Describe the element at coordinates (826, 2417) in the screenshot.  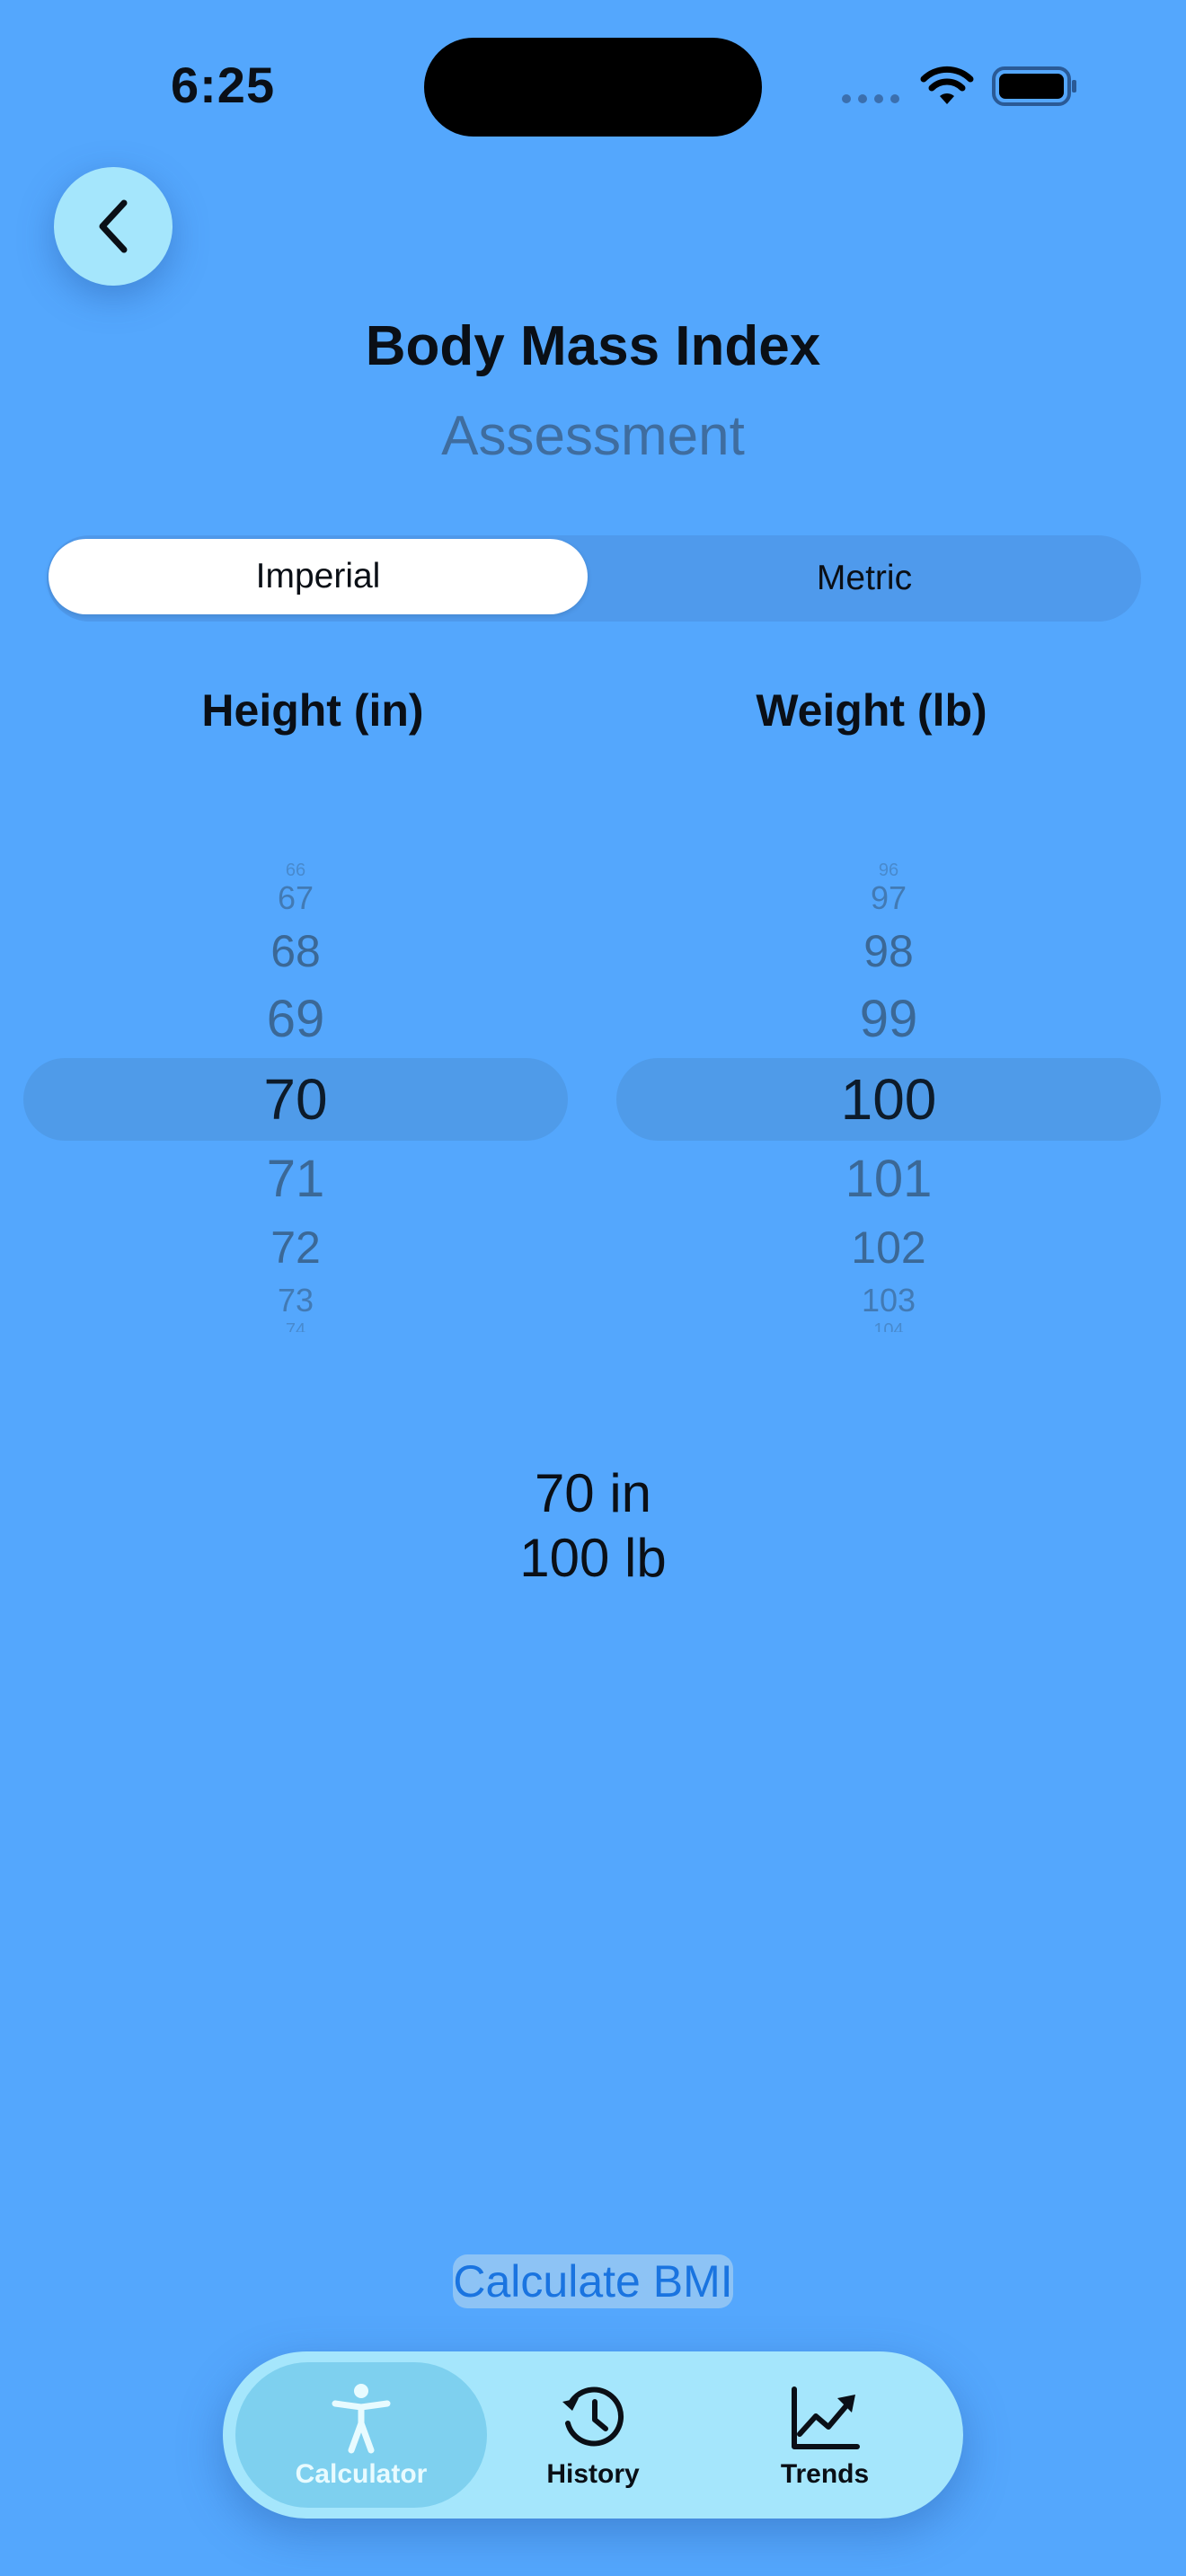
I see `trend-chart-icon` at that location.